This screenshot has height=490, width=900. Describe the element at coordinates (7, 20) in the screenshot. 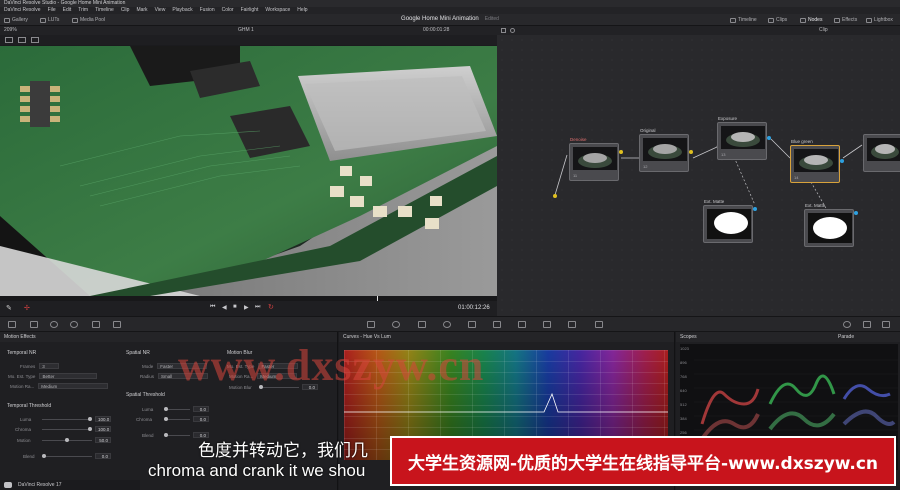

I see `gallery-icon` at that location.